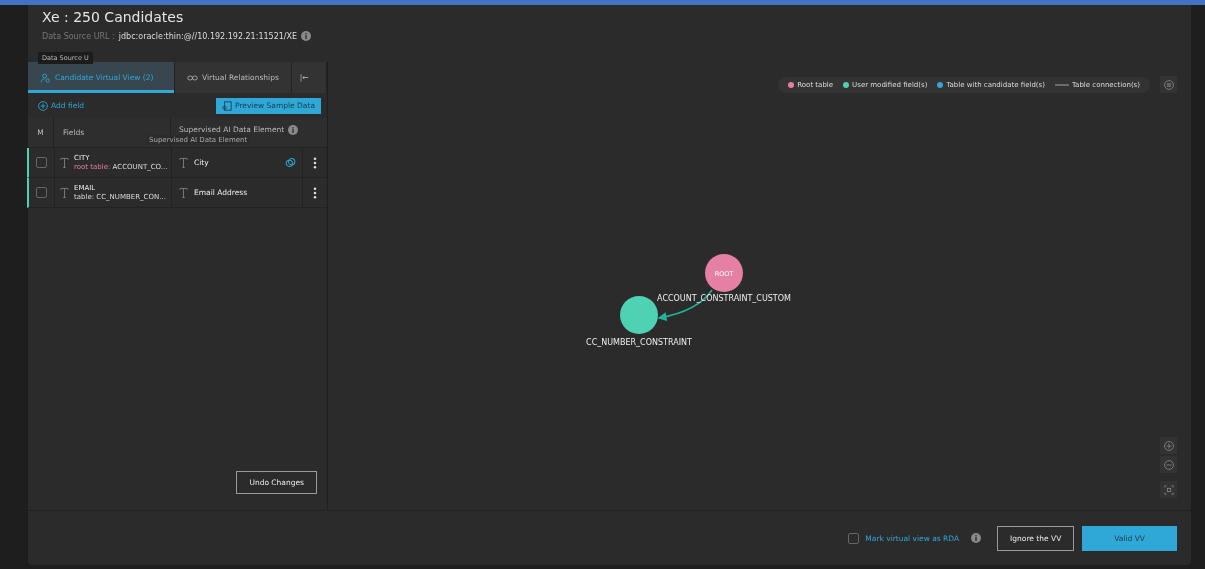  Describe the element at coordinates (113, 17) in the screenshot. I see `page-title: Xe : 250 Candidates` at that location.